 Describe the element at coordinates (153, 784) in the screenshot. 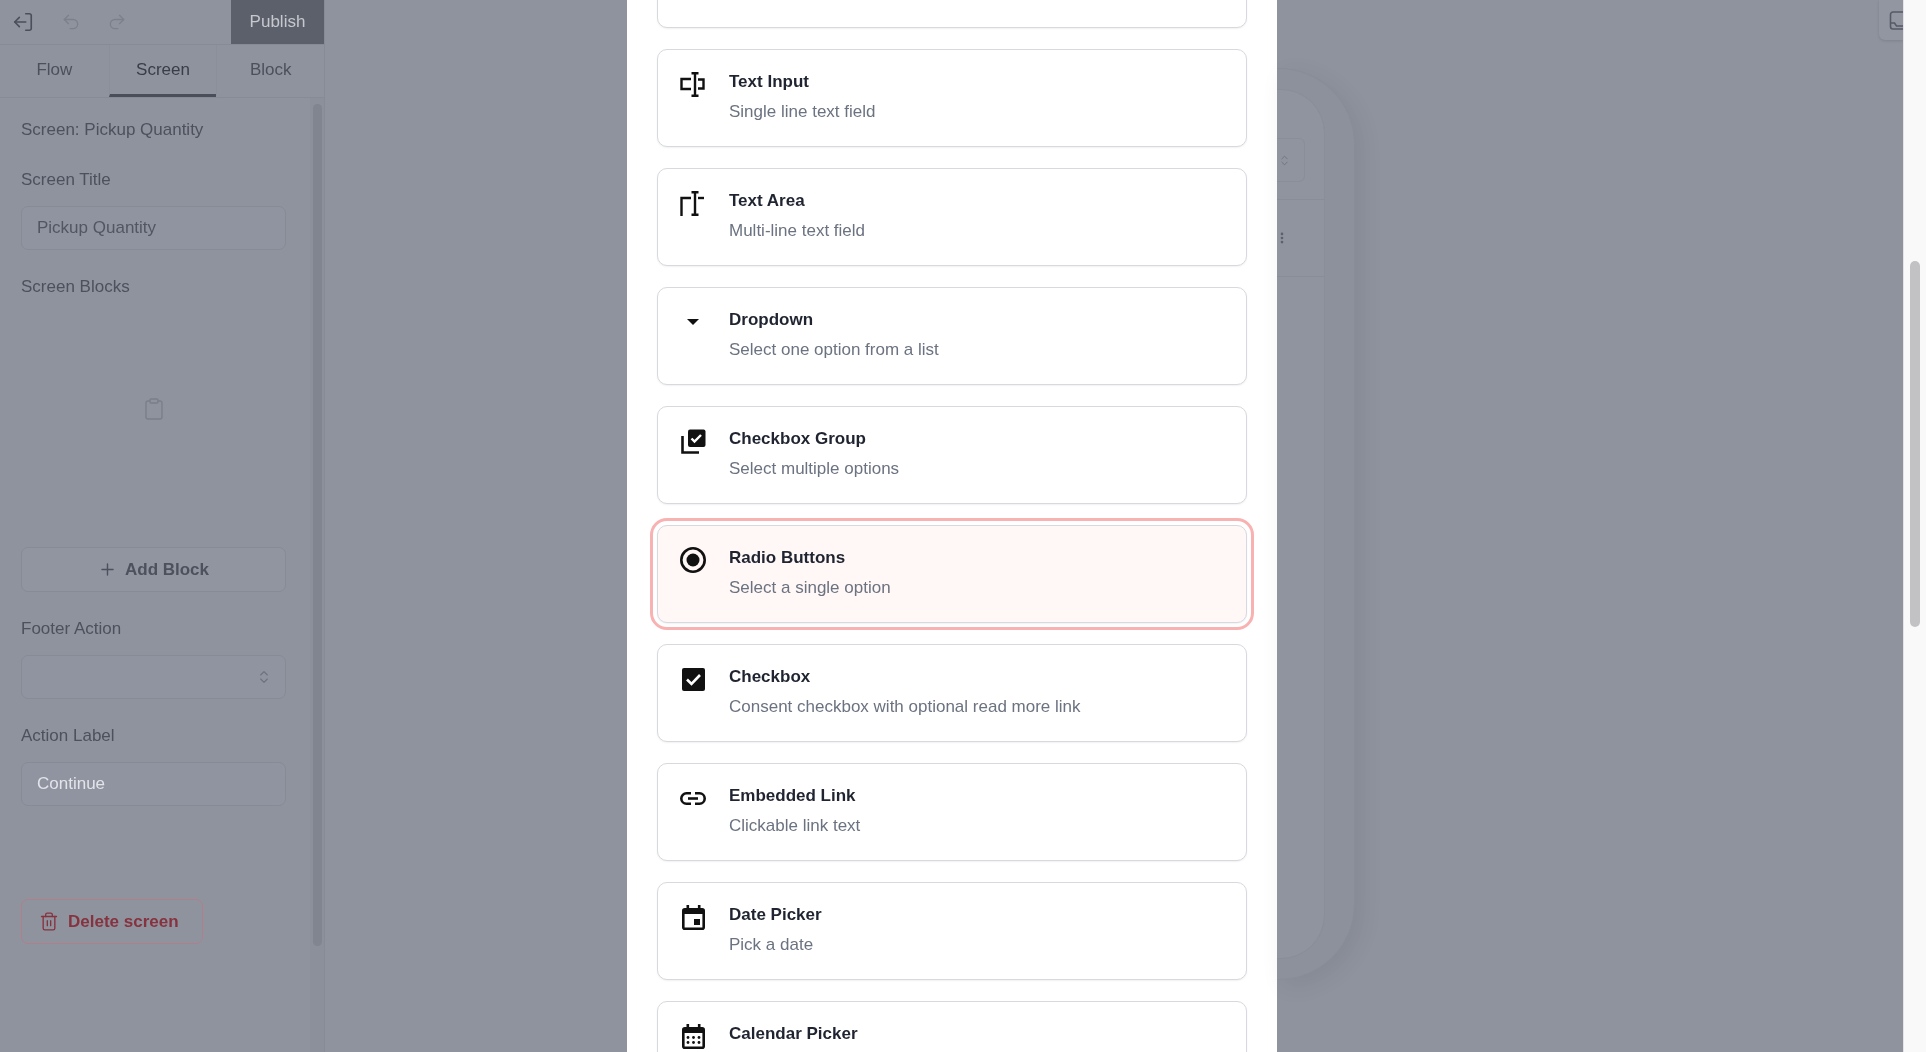

I see `input-field: Continue` at that location.